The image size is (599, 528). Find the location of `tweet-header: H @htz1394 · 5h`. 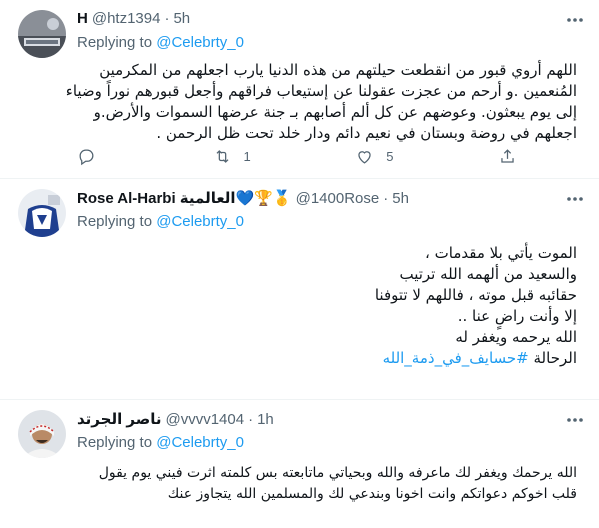

tweet-header: H @htz1394 · 5h is located at coordinates (133, 18).